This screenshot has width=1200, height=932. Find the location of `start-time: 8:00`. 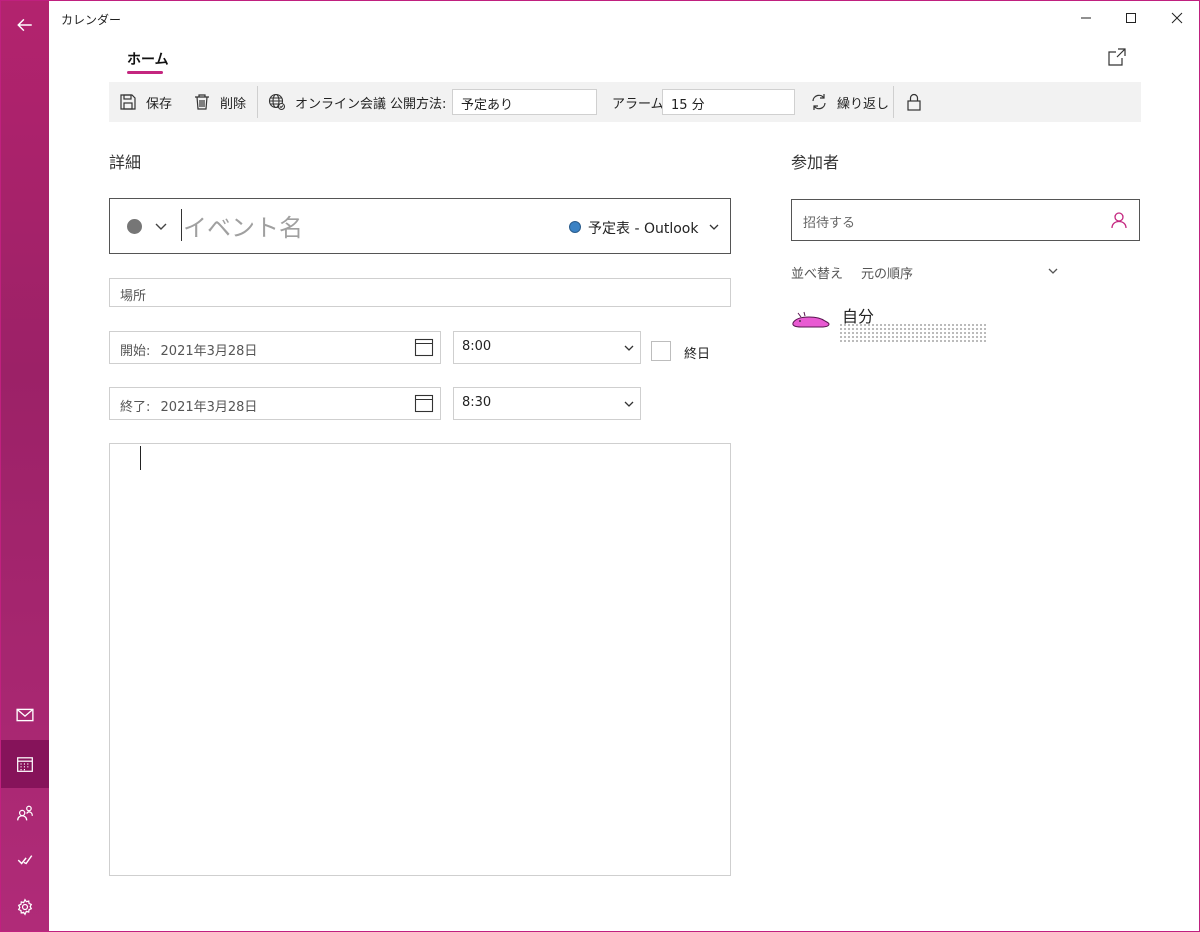

start-time: 8:00 is located at coordinates (477, 346).